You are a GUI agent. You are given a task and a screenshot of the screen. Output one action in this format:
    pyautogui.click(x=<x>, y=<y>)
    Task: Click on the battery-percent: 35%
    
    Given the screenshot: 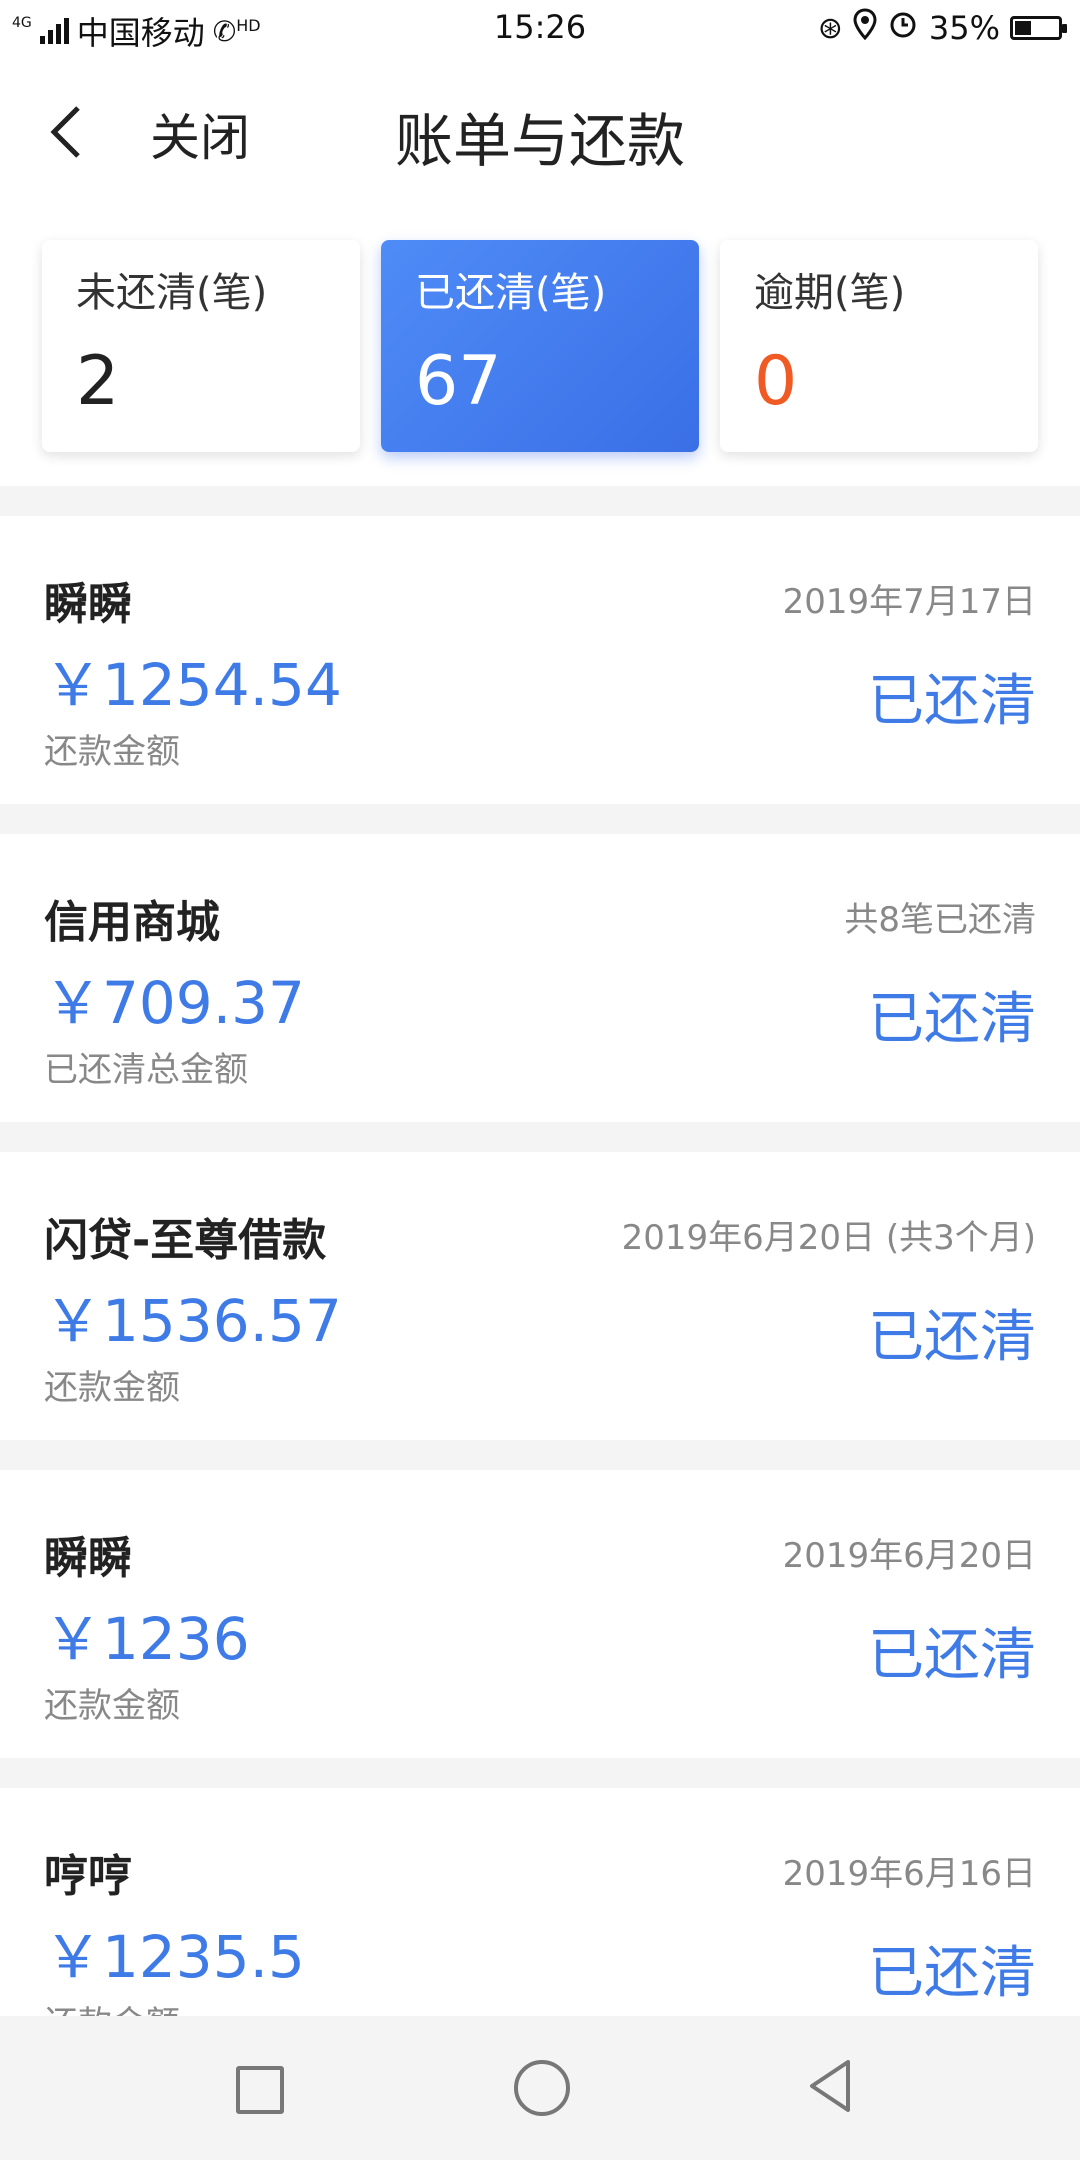 What is the action you would take?
    pyautogui.click(x=964, y=28)
    